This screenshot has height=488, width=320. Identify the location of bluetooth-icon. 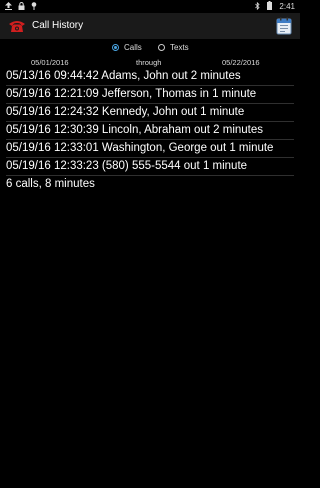
(257, 6).